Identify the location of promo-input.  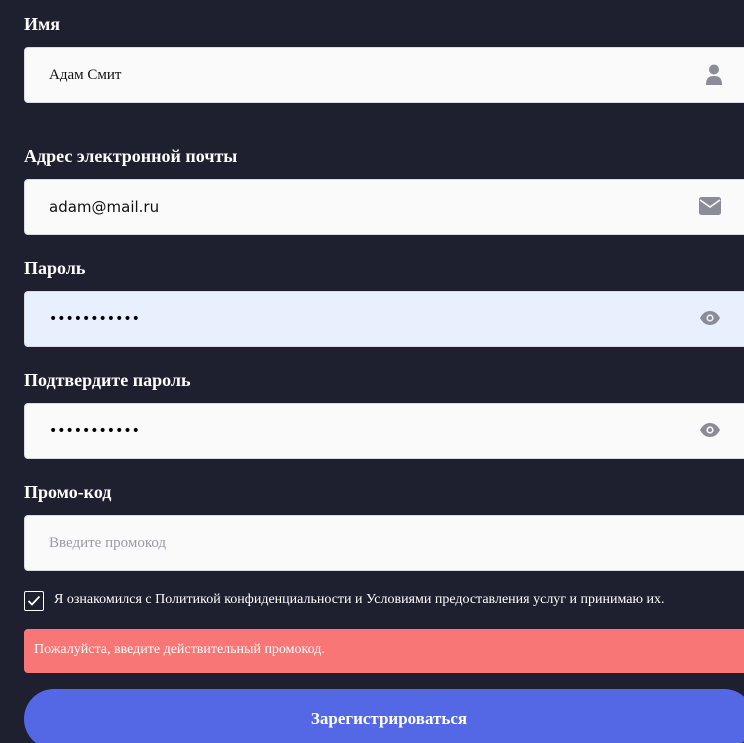
(359, 543).